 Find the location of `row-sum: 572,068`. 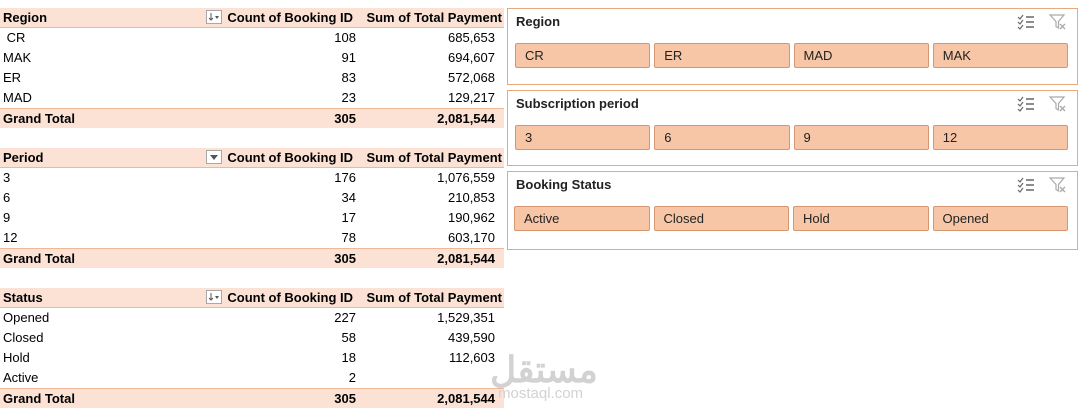

row-sum: 572,068 is located at coordinates (471, 77).